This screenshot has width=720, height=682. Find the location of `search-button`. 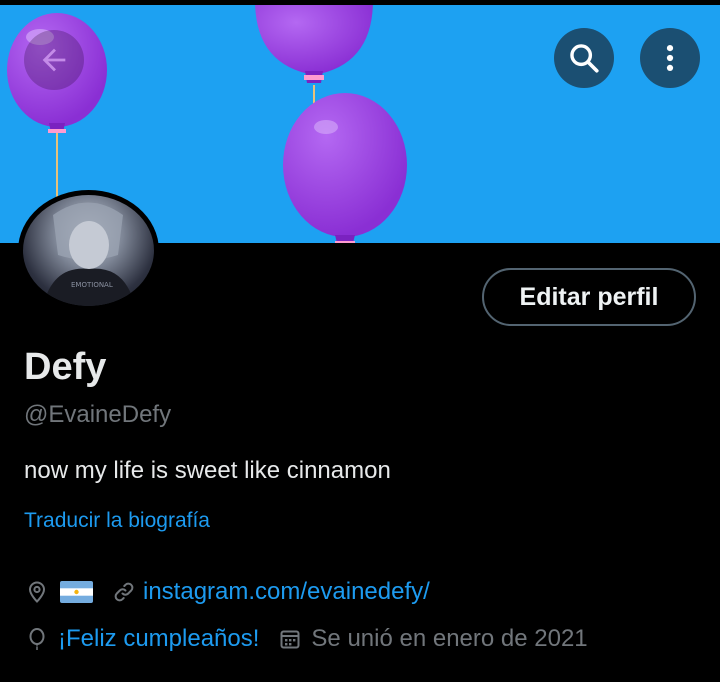

search-button is located at coordinates (584, 58).